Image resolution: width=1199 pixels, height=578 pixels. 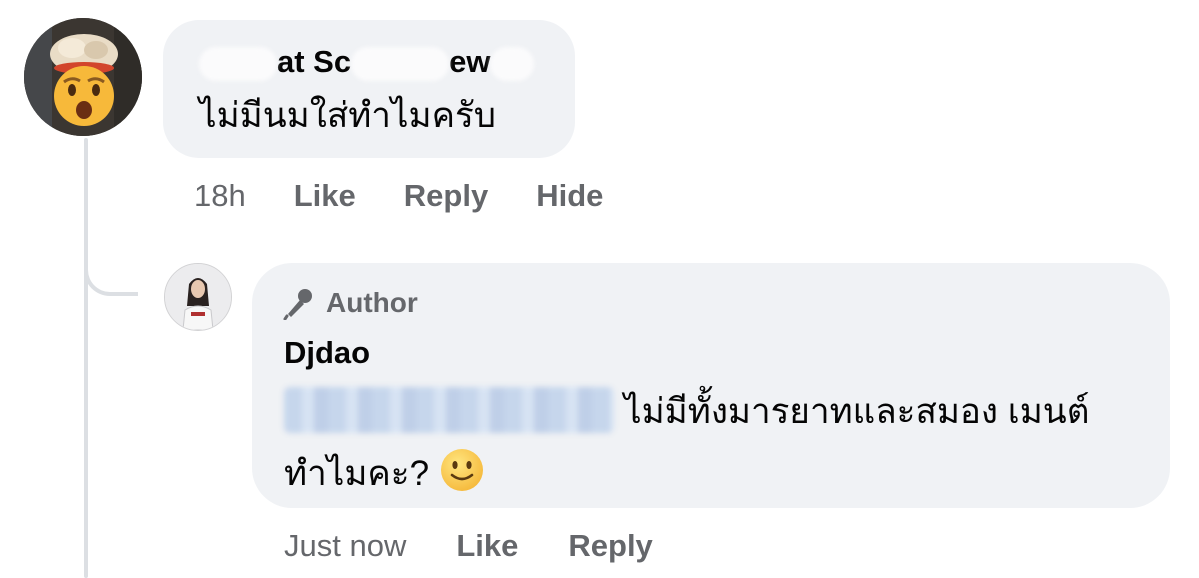 I want to click on slightly-smiling-face-icon, so click(x=462, y=470).